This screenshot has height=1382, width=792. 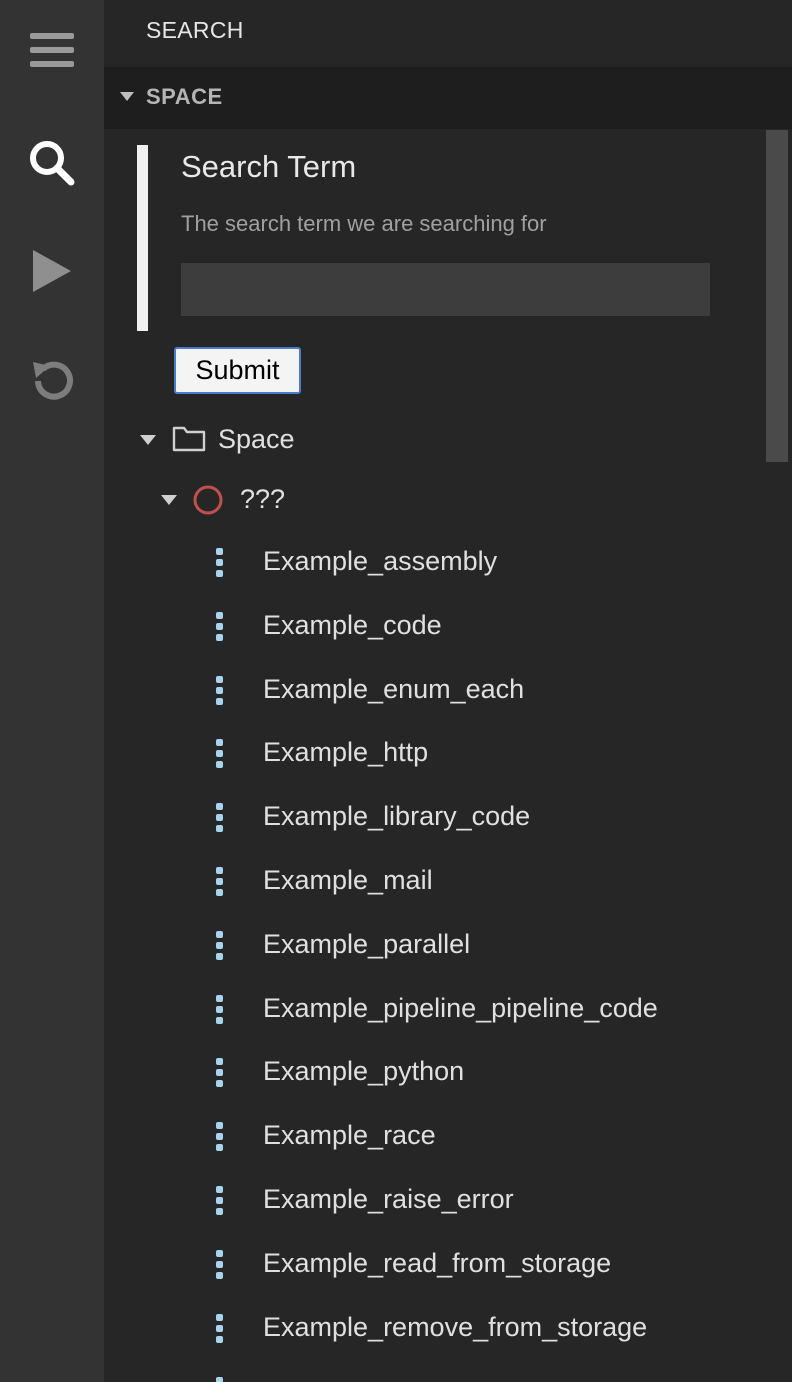 What do you see at coordinates (364, 223) in the screenshot?
I see `field-description: The search term we are searching for` at bounding box center [364, 223].